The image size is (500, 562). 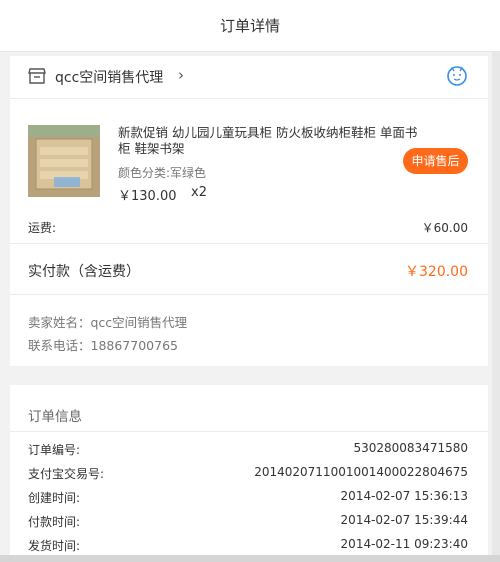 What do you see at coordinates (249, 499) in the screenshot?
I see `info-row-created: 创建时间: 2014-02-07 15:36:13` at bounding box center [249, 499].